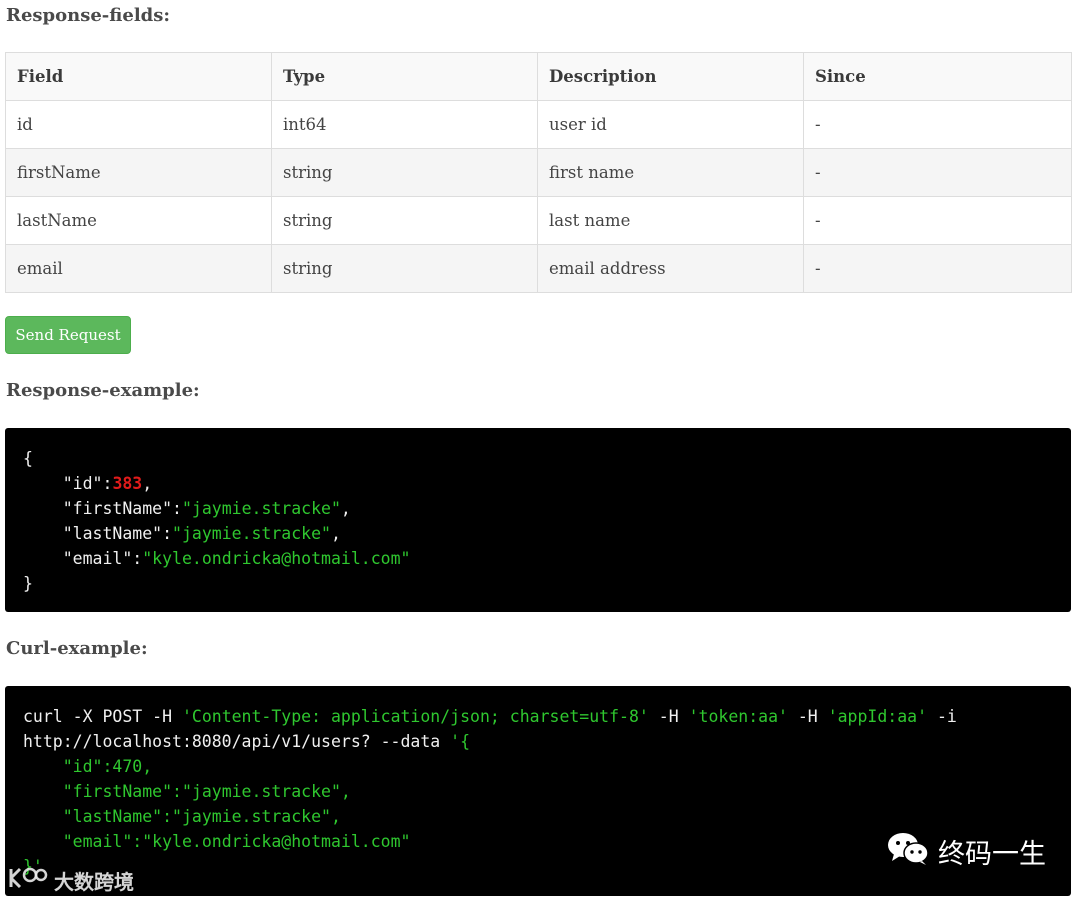  I want to click on json-value-id: 383, so click(127, 483).